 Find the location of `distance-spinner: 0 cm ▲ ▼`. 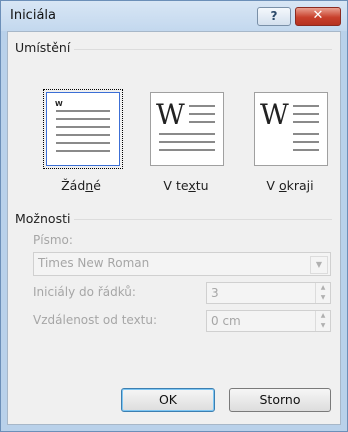

distance-spinner: 0 cm ▲ ▼ is located at coordinates (268, 321).